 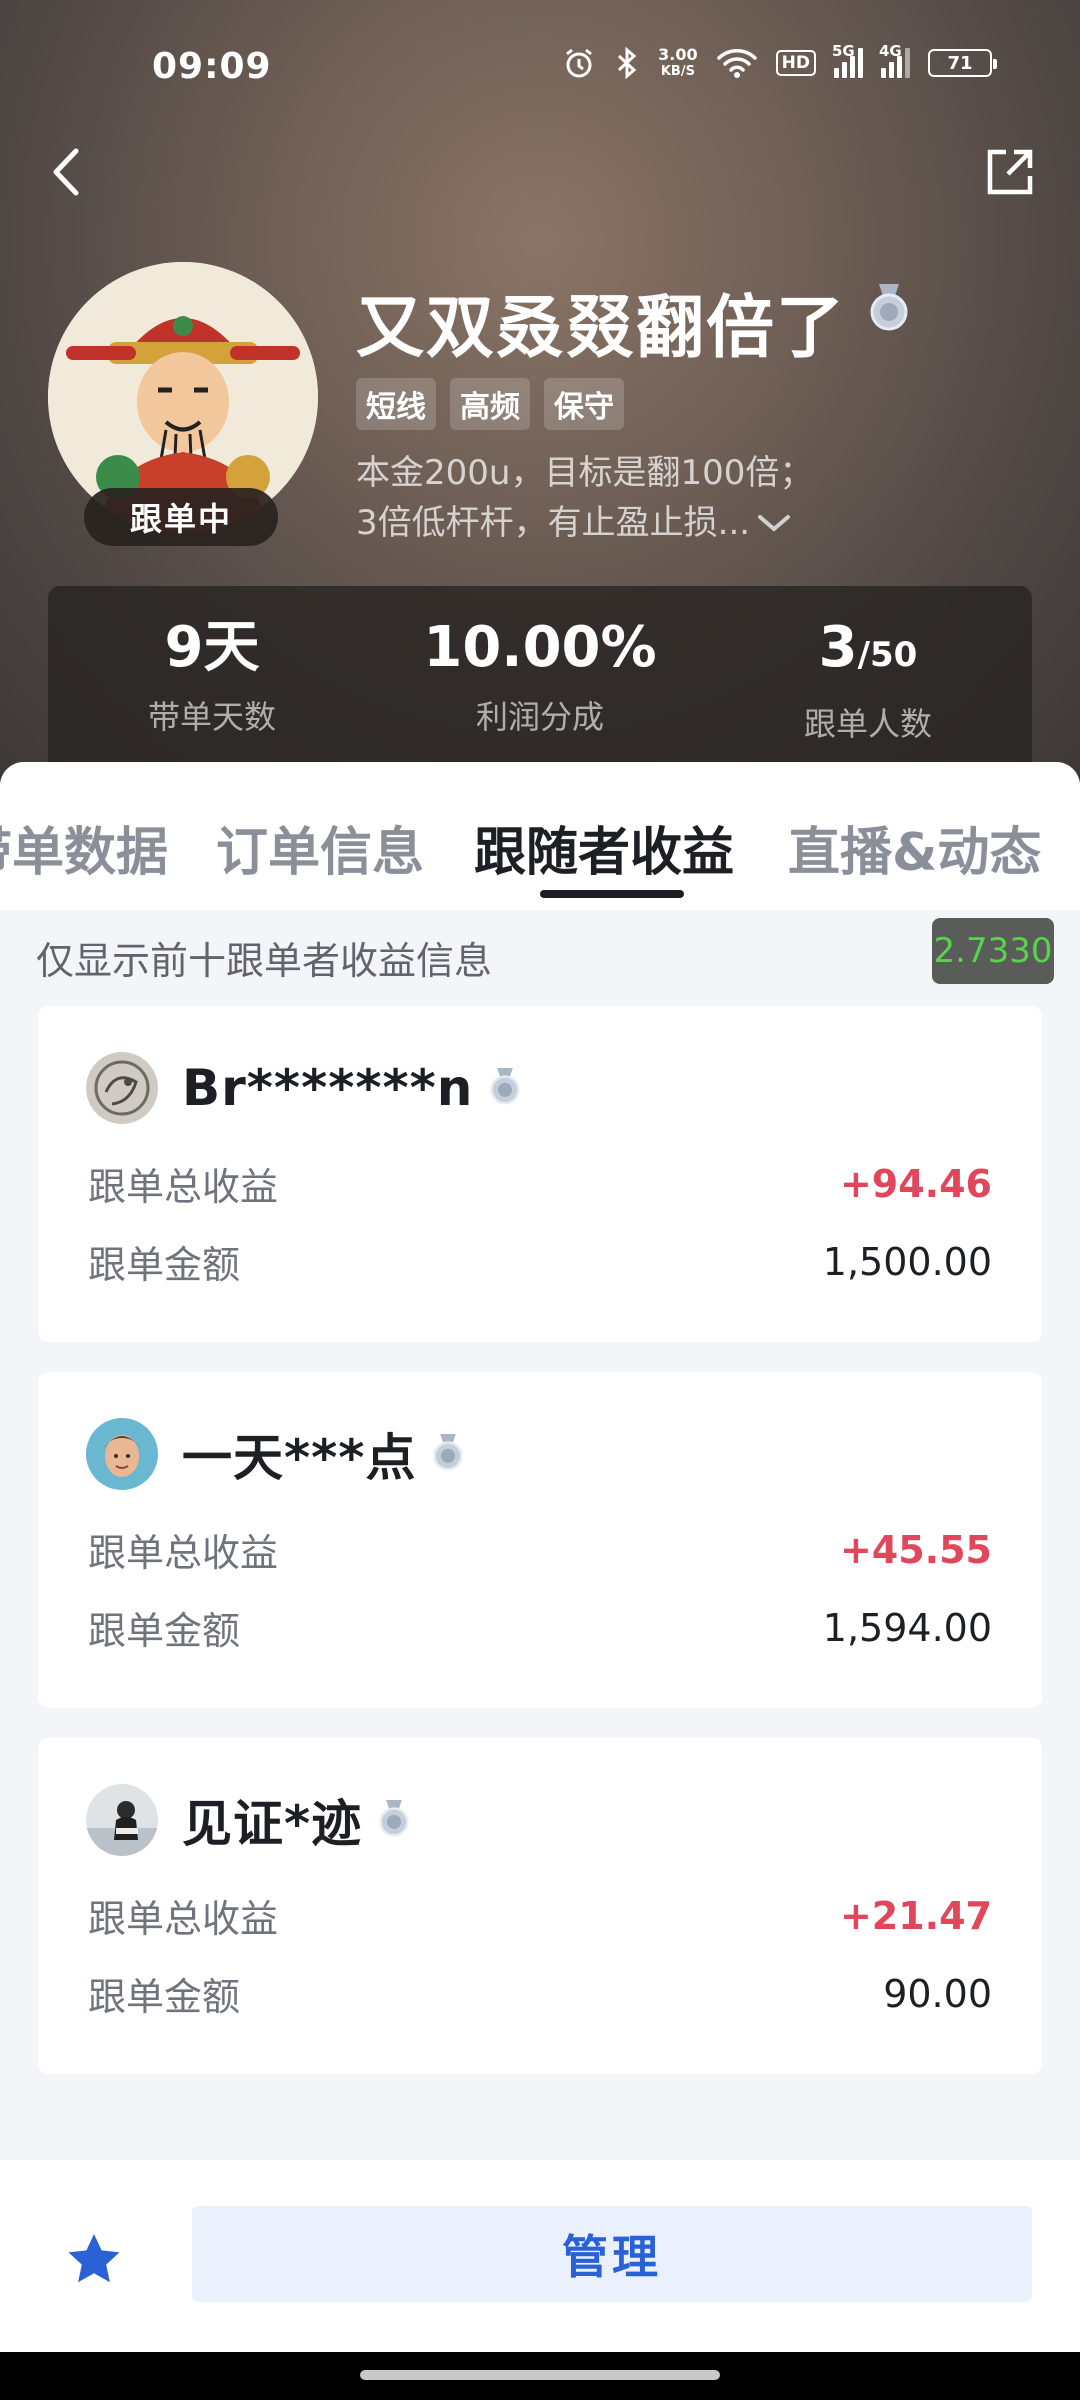 What do you see at coordinates (540, 647) in the screenshot?
I see `stat-profit-share-value: 10.00%` at bounding box center [540, 647].